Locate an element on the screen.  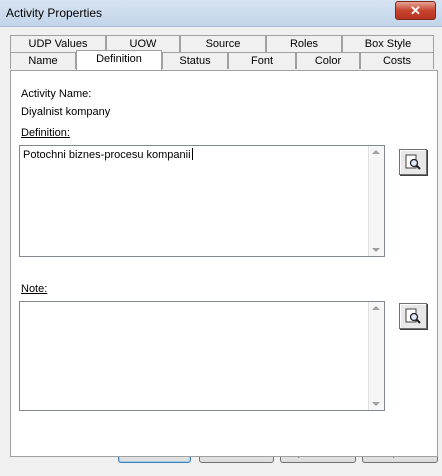
tab-roles: Roles is located at coordinates (304, 43).